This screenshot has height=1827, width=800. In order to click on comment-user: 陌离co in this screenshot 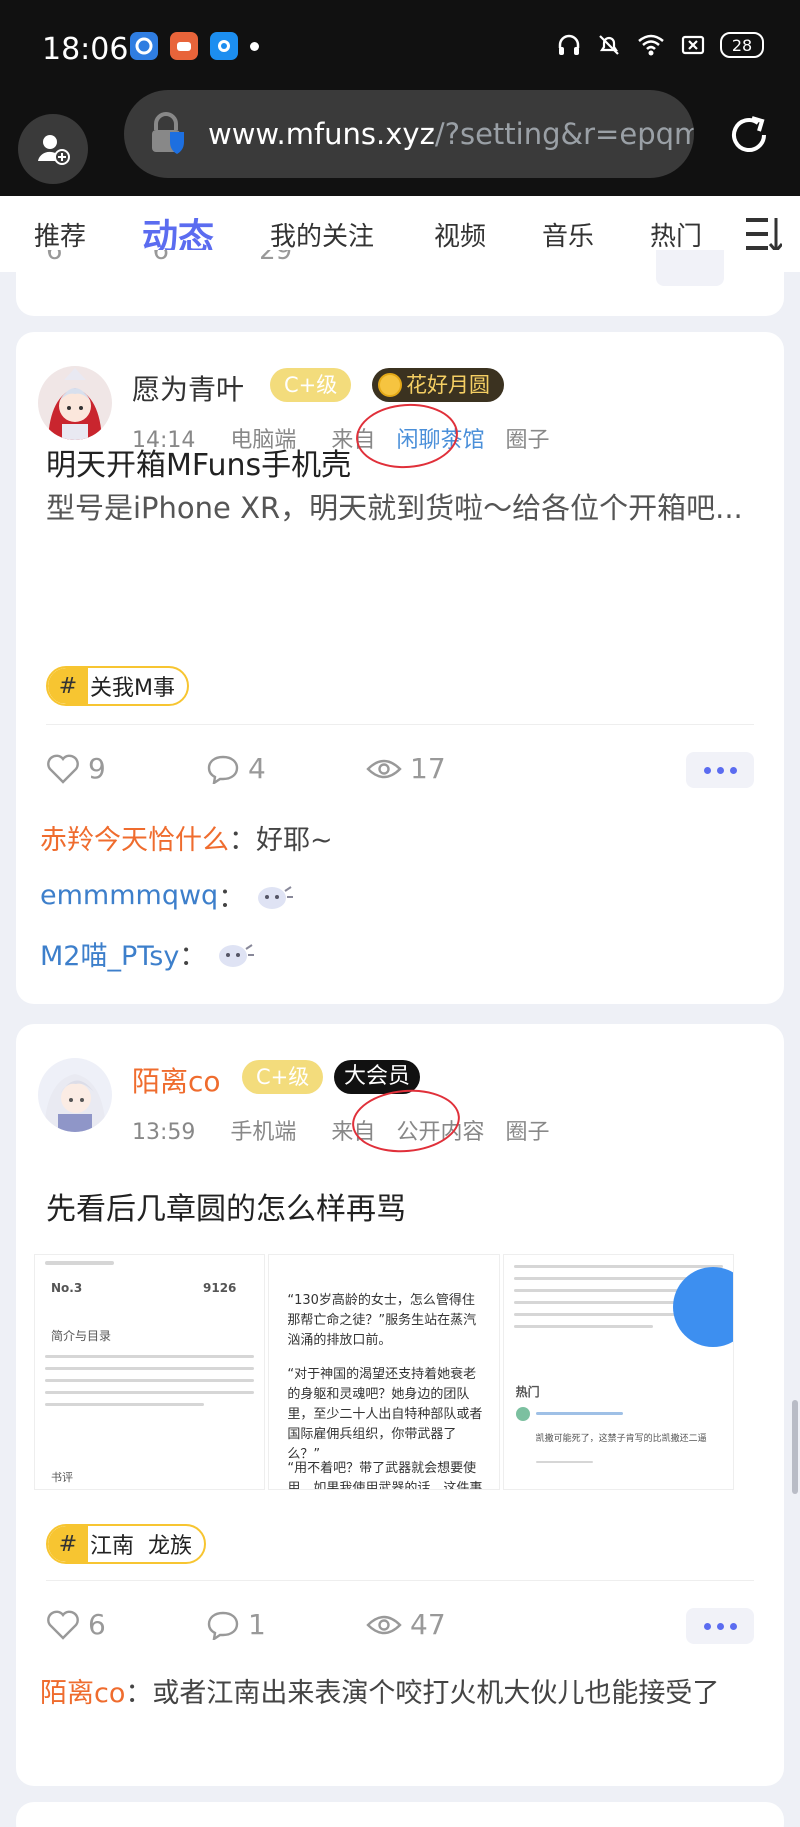, I will do `click(82, 1693)`.